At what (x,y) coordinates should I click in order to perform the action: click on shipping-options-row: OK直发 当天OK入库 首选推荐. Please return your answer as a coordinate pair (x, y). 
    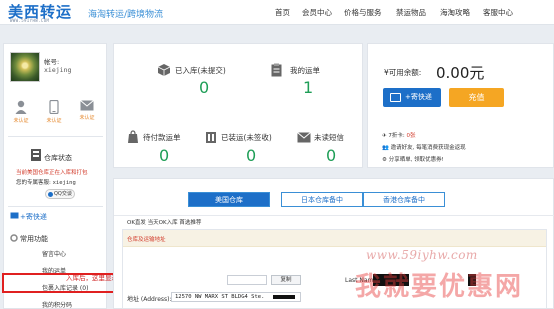
    Looking at the image, I should click on (334, 221).